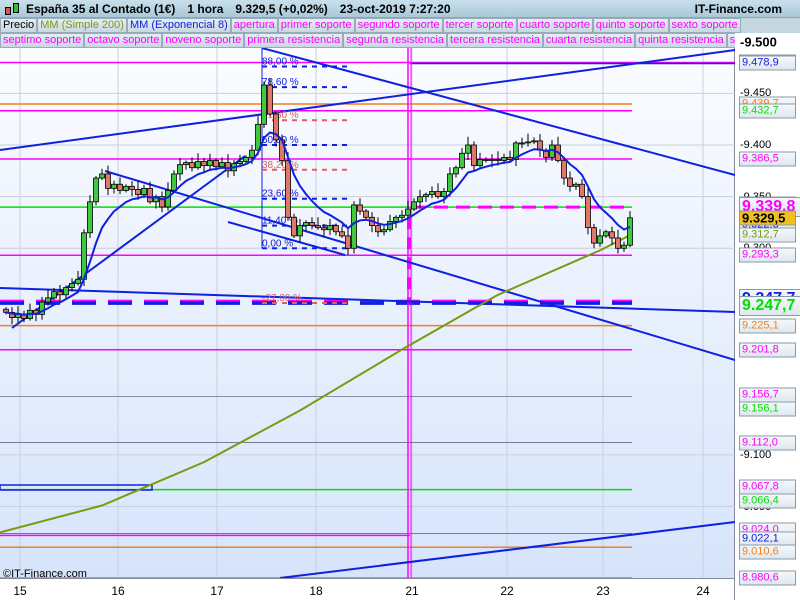 Image resolution: width=800 pixels, height=600 pixels. Describe the element at coordinates (767, 255) in the screenshot. I see `level-price-label: 9.293,3` at that location.